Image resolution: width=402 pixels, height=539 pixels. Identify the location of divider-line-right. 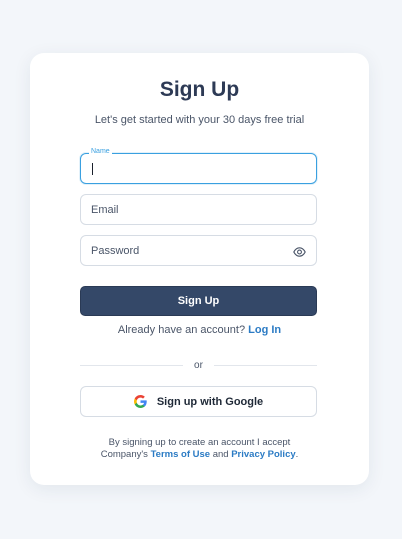
(265, 365).